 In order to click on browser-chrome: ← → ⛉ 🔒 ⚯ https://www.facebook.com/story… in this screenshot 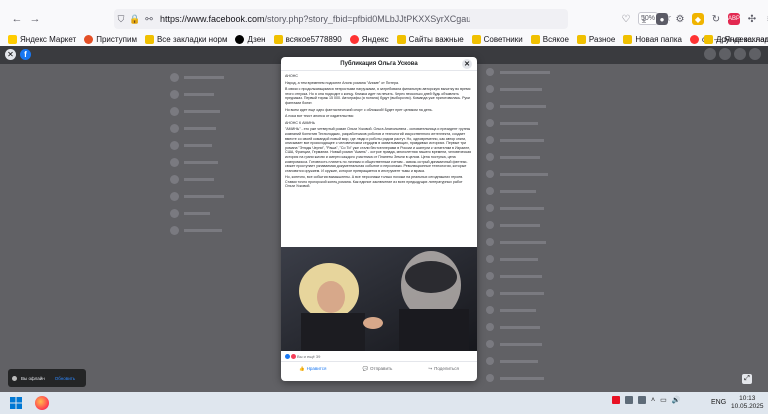, I will do `click(384, 23)`.